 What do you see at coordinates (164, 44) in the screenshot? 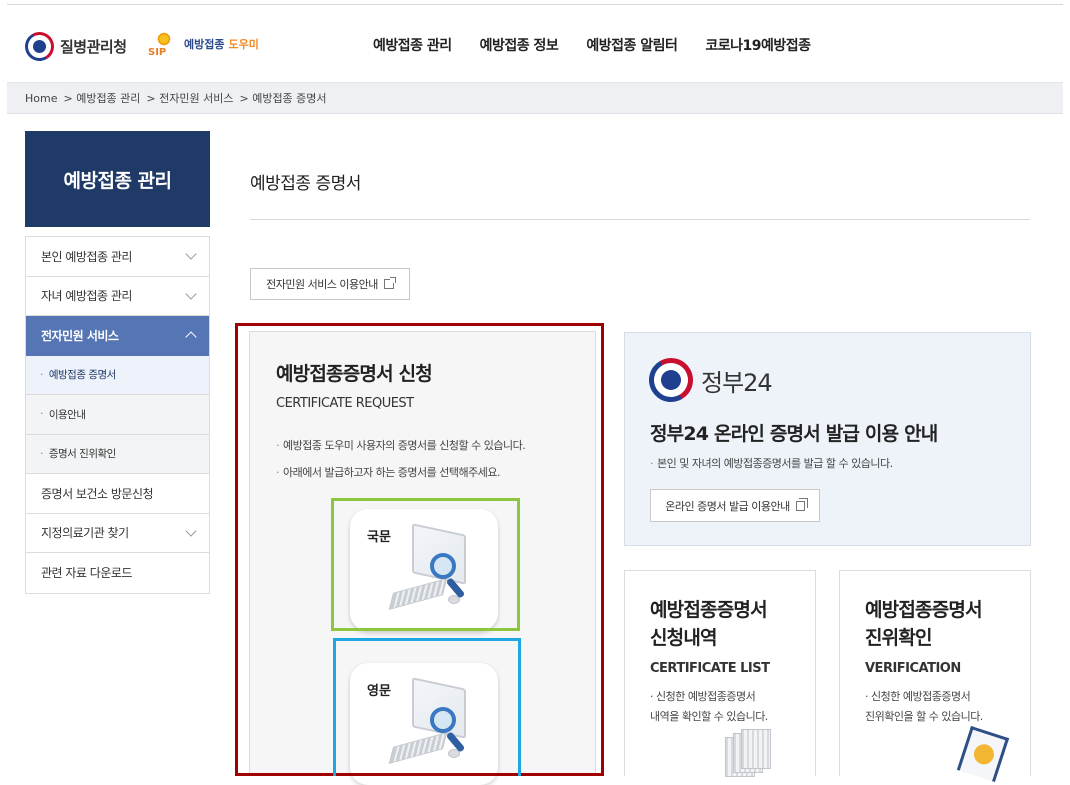
I see `sun-logo-icon: SIP` at bounding box center [164, 44].